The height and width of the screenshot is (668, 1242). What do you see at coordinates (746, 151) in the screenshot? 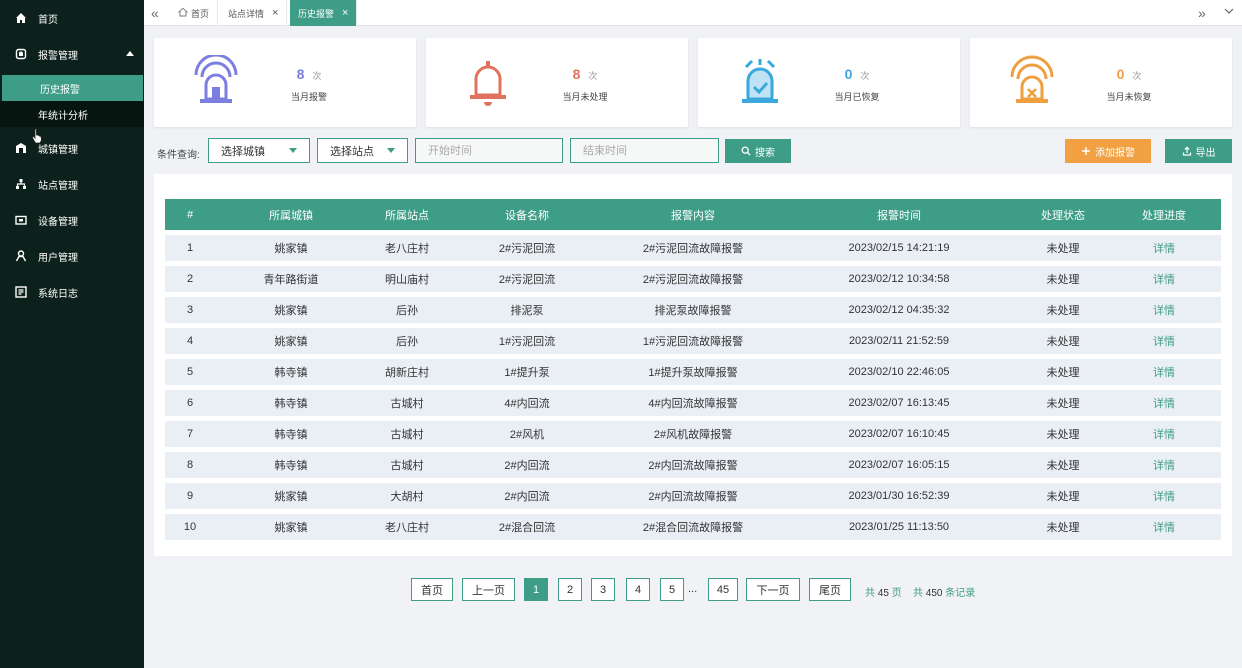
I see `search-icon` at bounding box center [746, 151].